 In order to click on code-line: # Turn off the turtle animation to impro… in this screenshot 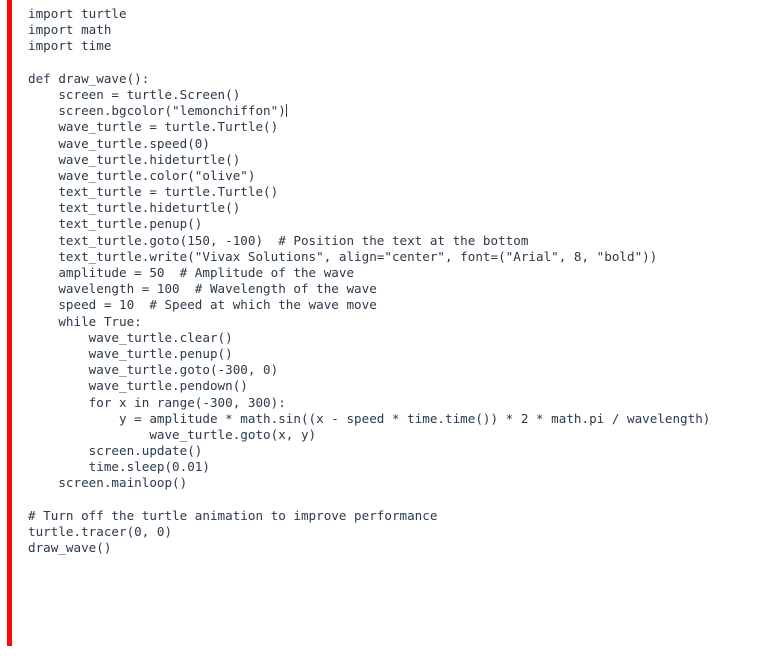, I will do `click(233, 515)`.